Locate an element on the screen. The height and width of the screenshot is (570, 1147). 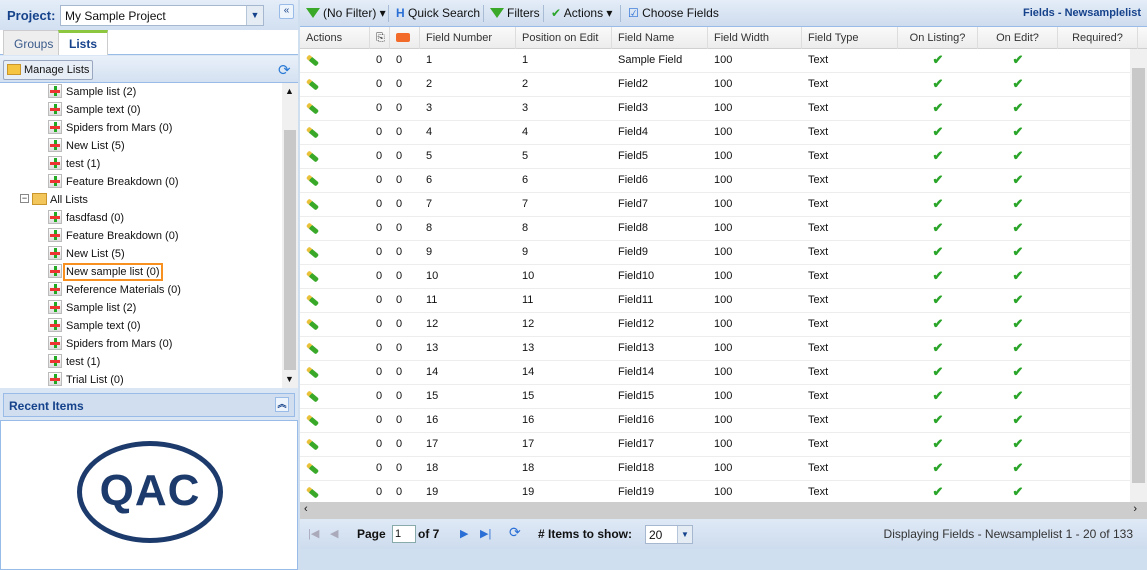
attachment-icon: ⎘ is located at coordinates (380, 38).